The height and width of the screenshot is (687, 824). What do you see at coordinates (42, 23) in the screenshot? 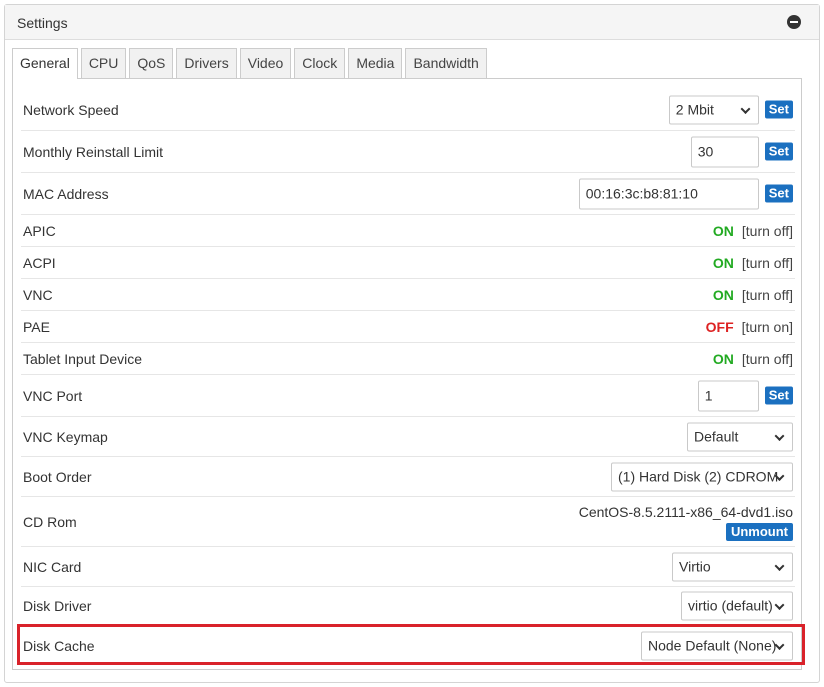
I see `panel-title: Settings` at bounding box center [42, 23].